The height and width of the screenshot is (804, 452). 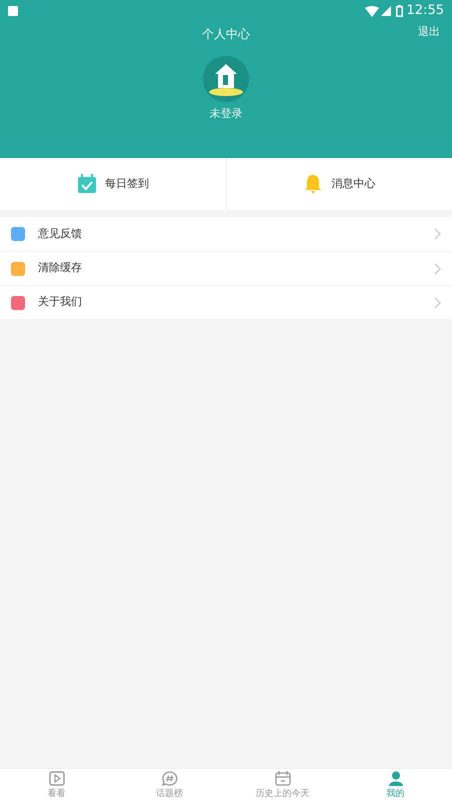 What do you see at coordinates (429, 32) in the screenshot?
I see `logout-button: 退出` at bounding box center [429, 32].